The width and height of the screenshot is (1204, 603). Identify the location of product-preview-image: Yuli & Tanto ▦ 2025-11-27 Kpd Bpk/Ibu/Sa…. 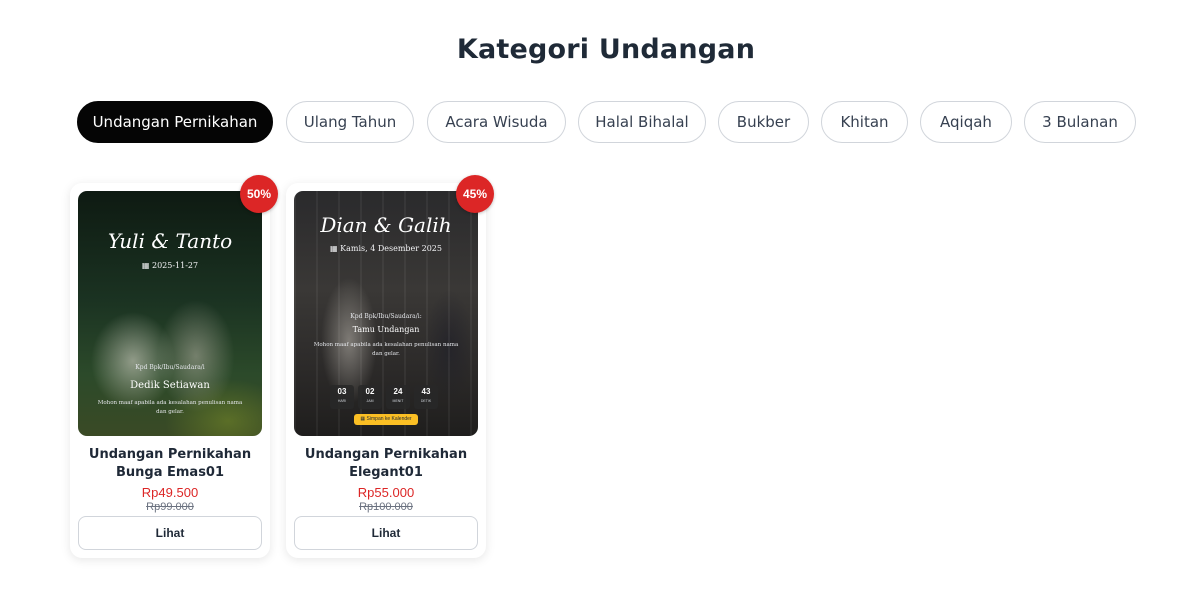
(170, 313).